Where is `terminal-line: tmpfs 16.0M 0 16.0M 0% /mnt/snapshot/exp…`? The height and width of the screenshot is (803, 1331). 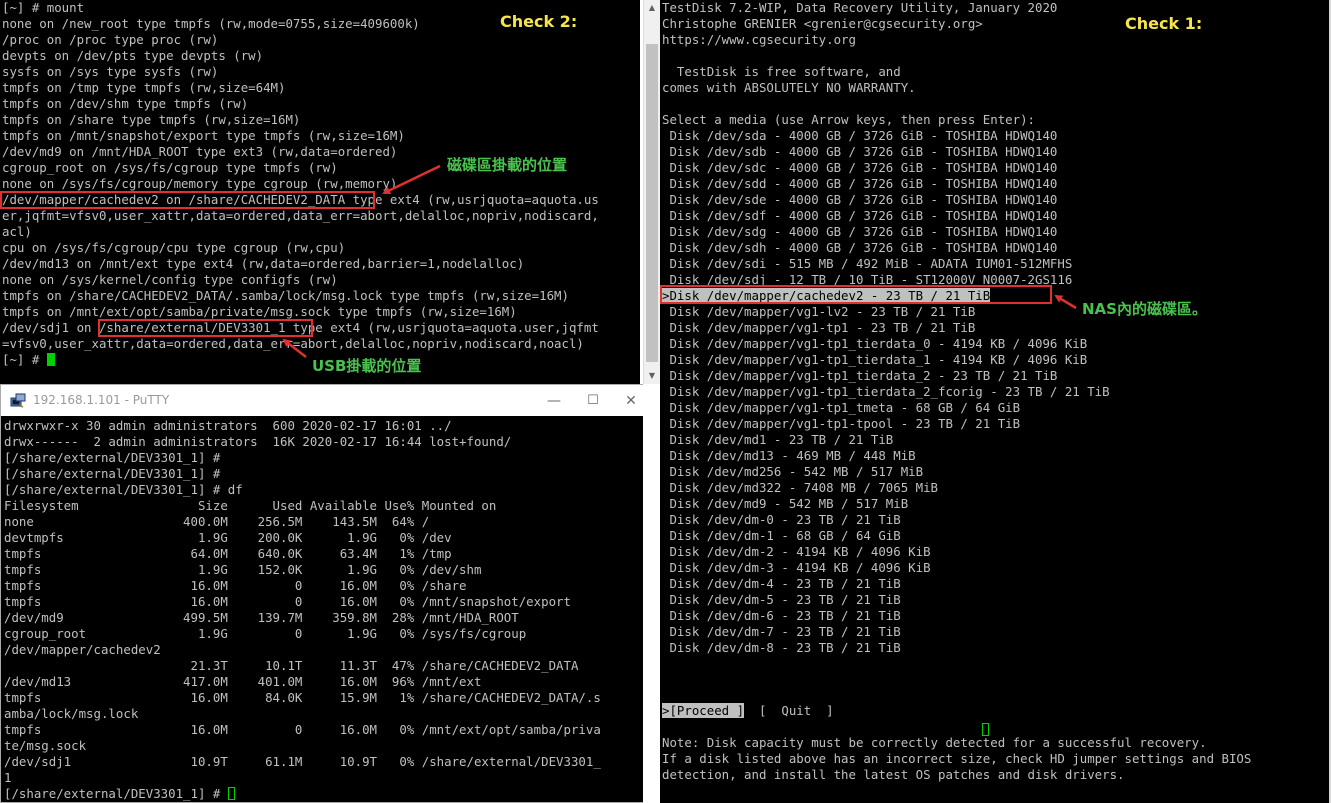 terminal-line: tmpfs 16.0M 0 16.0M 0% /mnt/snapshot/exp… is located at coordinates (287, 601).